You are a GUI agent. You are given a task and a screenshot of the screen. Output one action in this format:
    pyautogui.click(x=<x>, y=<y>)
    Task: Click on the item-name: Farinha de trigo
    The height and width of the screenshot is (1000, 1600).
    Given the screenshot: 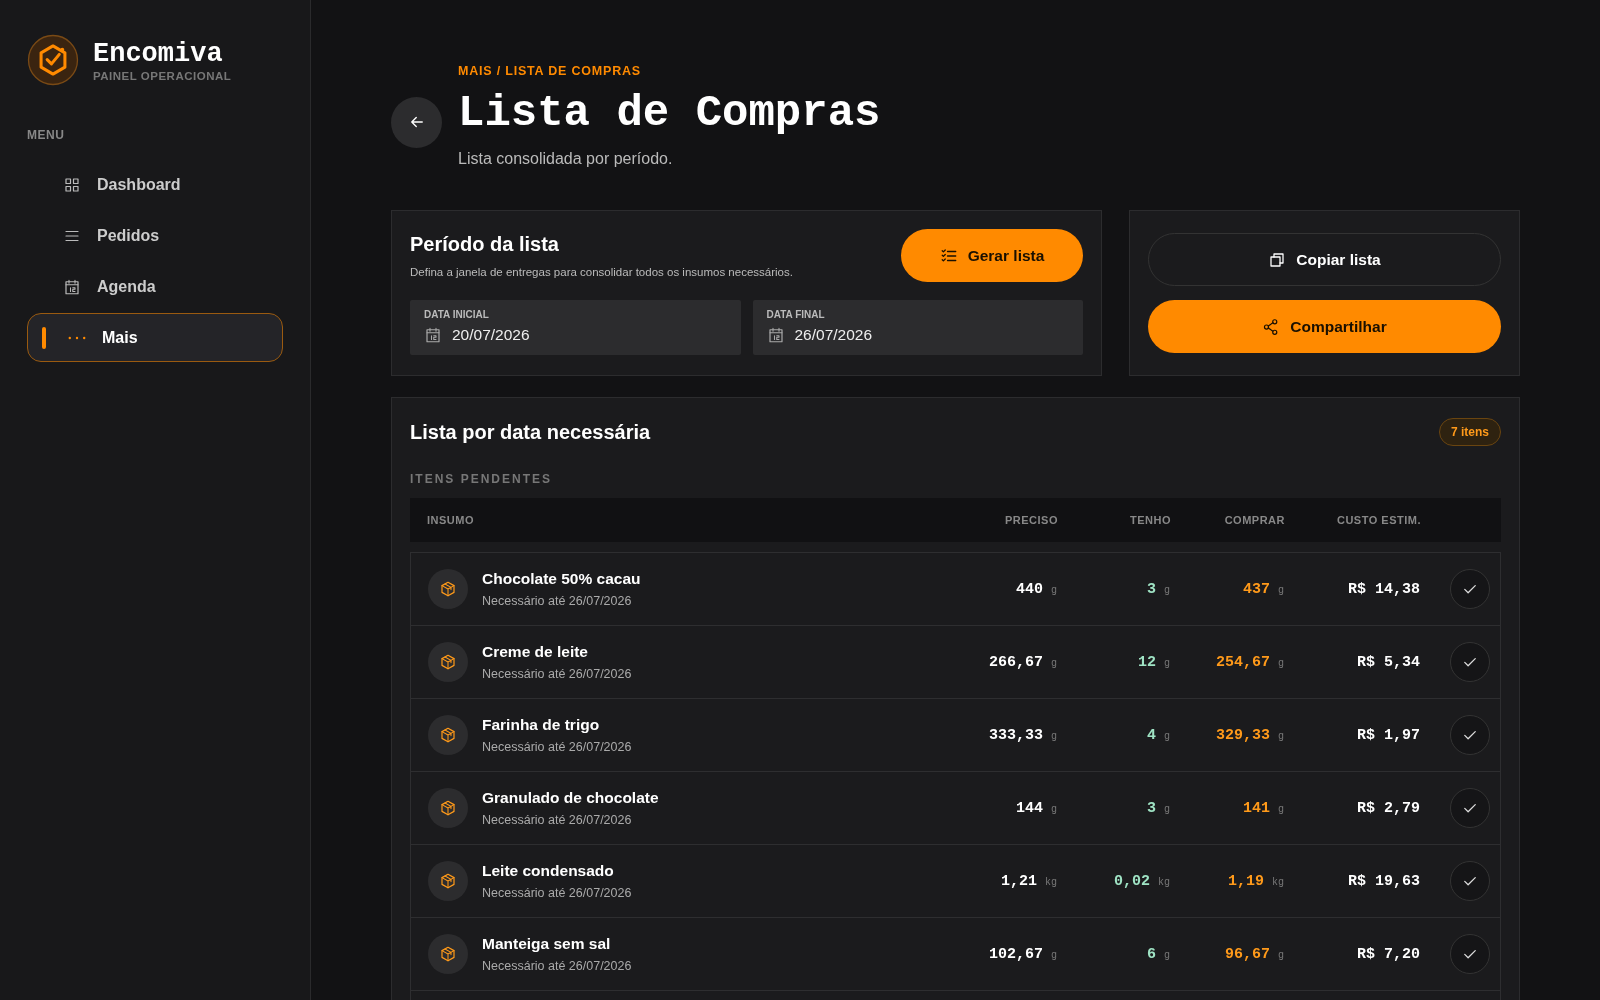 What is the action you would take?
    pyautogui.click(x=541, y=725)
    